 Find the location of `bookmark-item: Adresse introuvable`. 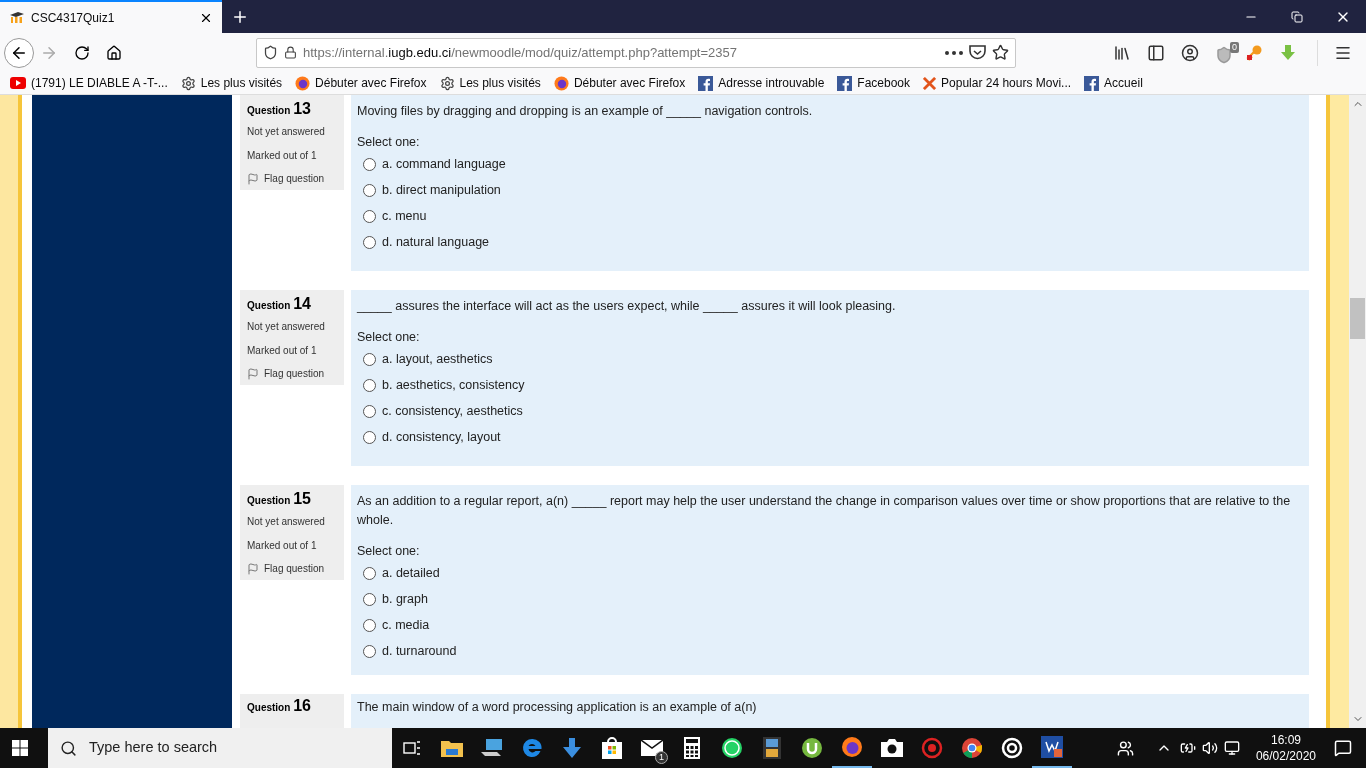

bookmark-item: Adresse introuvable is located at coordinates (761, 83).